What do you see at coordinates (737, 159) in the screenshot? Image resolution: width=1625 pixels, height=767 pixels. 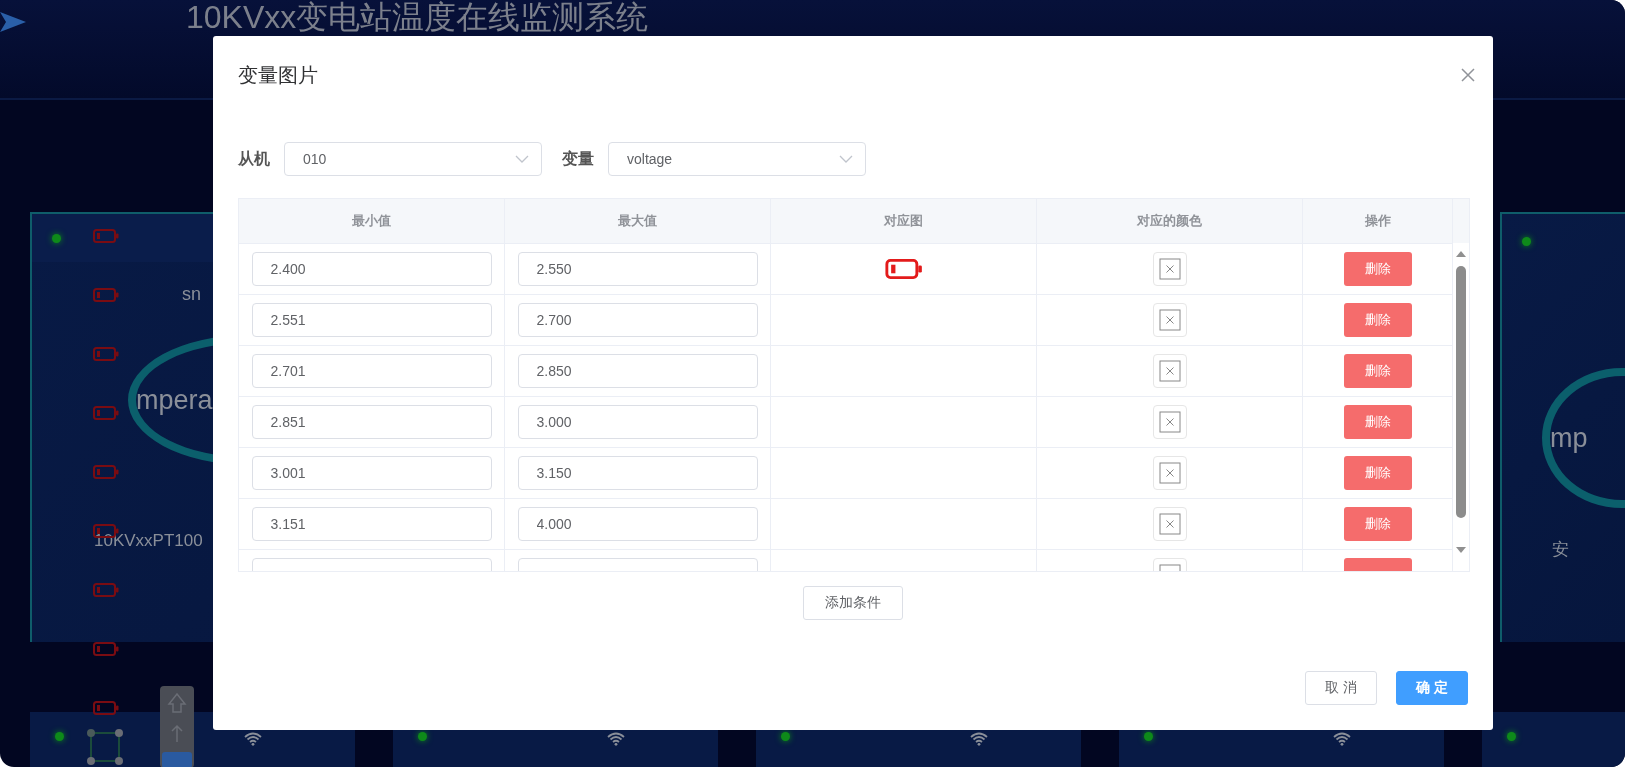 I see `select-field: voltage` at bounding box center [737, 159].